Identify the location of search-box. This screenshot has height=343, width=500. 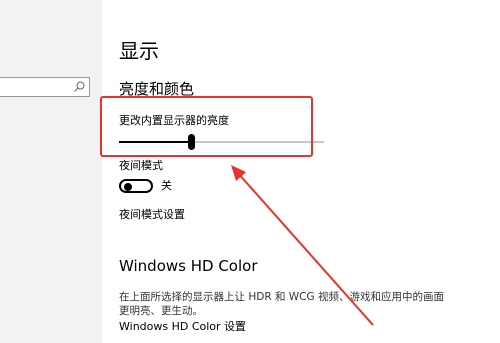
(45, 87).